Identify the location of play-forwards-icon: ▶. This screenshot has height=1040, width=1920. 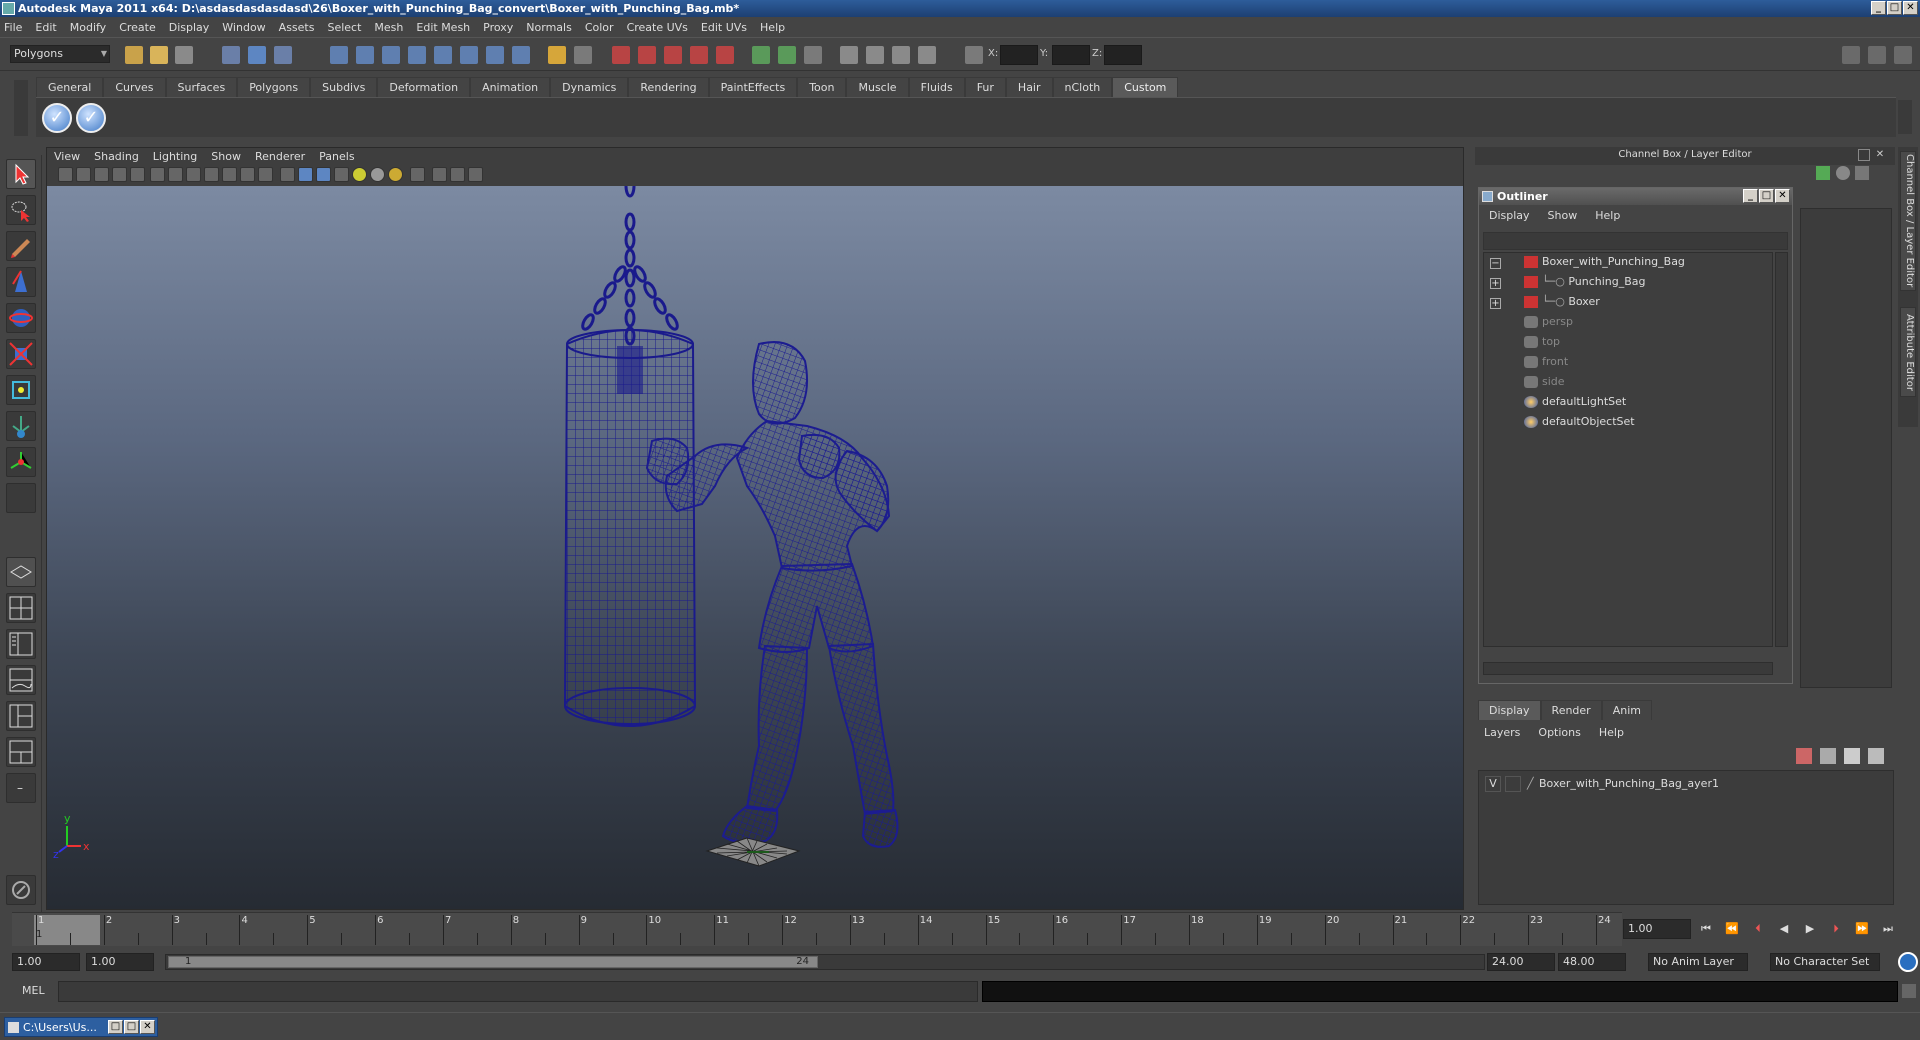
(1810, 929).